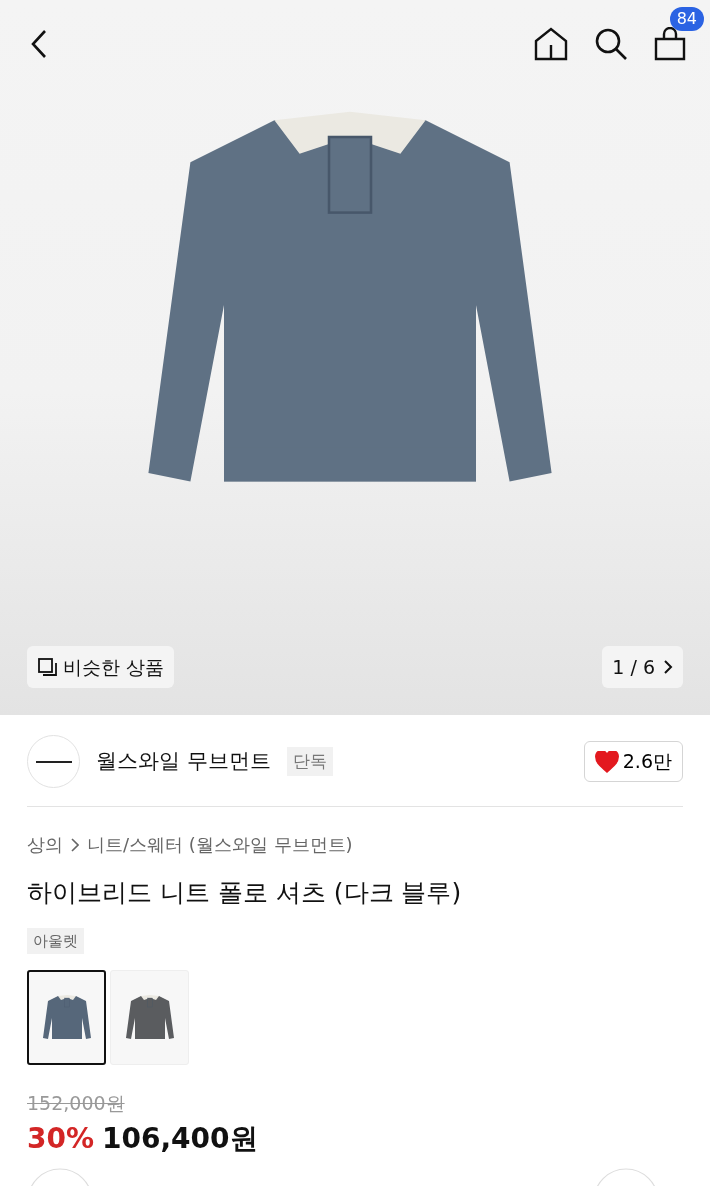  What do you see at coordinates (39, 44) in the screenshot?
I see `back-icon` at bounding box center [39, 44].